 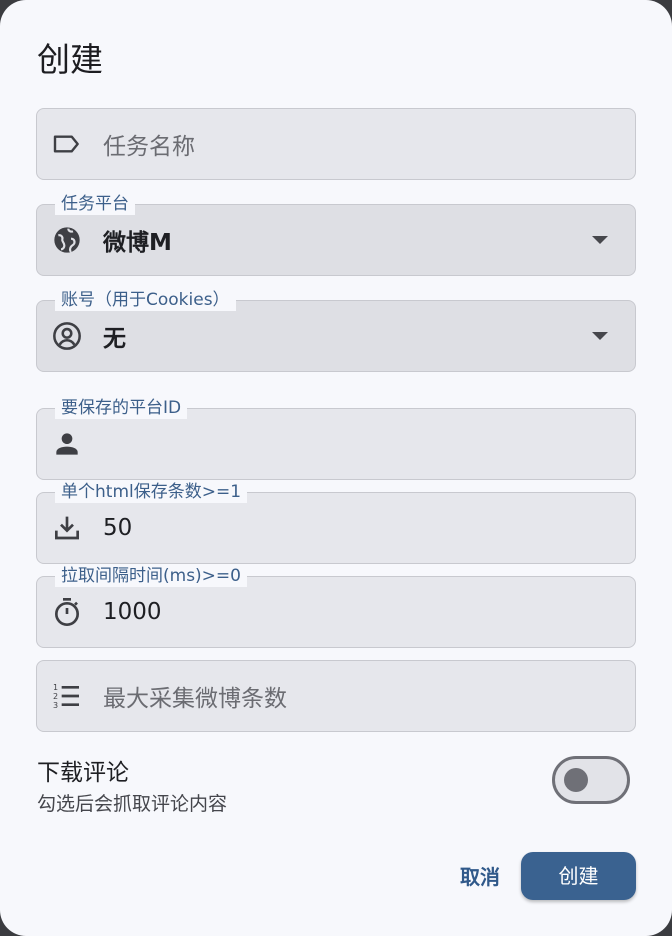 What do you see at coordinates (576, 780) in the screenshot?
I see `toggle-thumb` at bounding box center [576, 780].